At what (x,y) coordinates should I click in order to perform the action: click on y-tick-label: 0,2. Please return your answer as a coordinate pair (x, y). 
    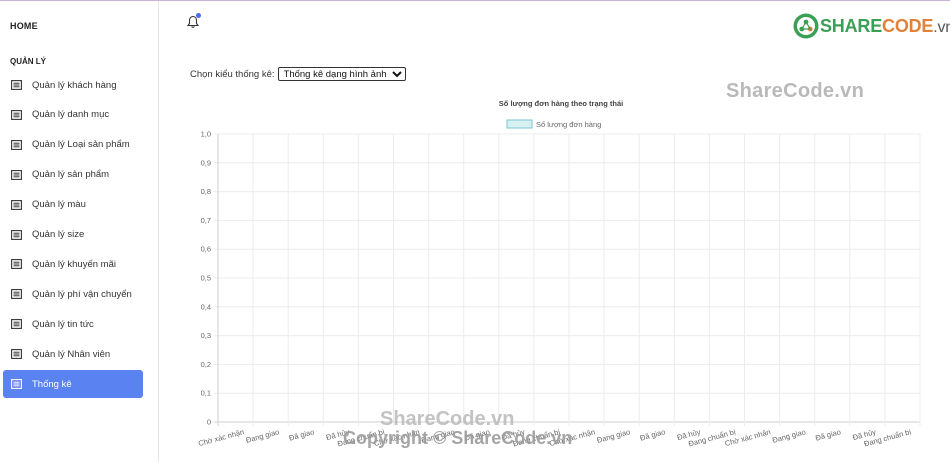
    Looking at the image, I should click on (206, 364).